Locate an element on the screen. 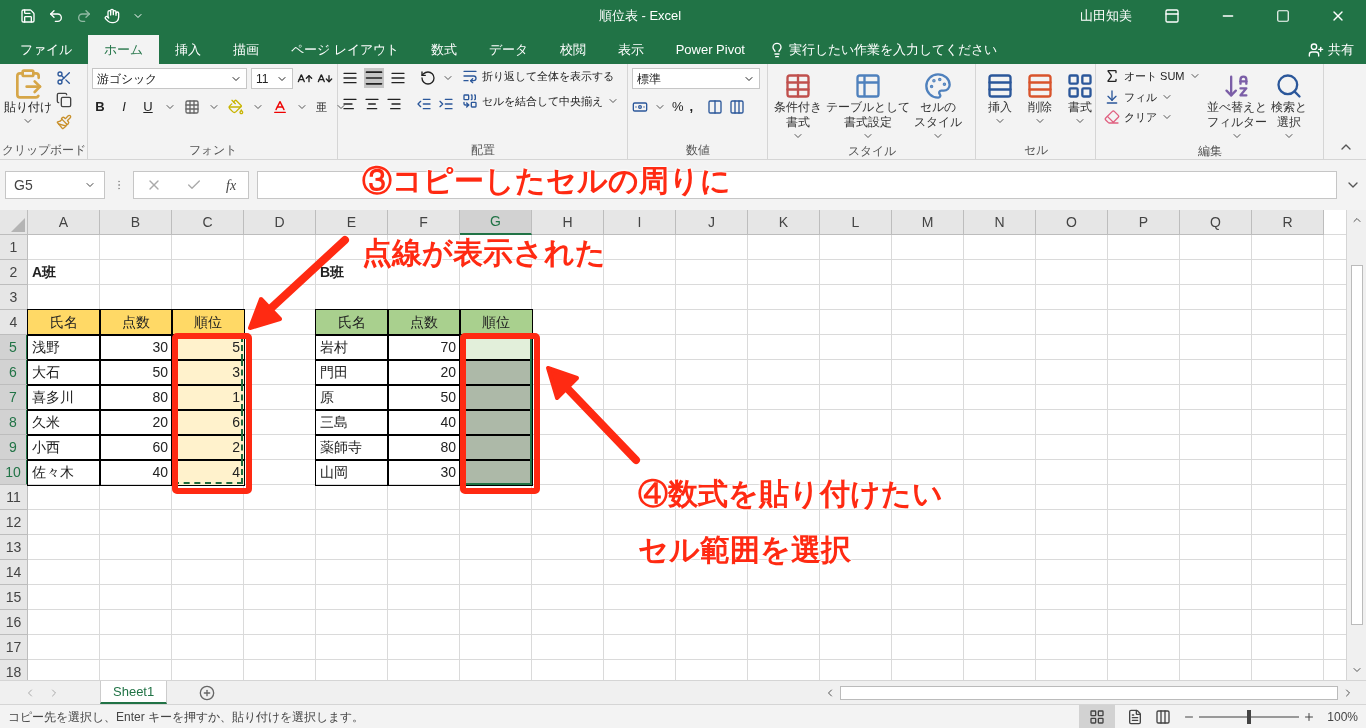  bold-button: B is located at coordinates (100, 107).